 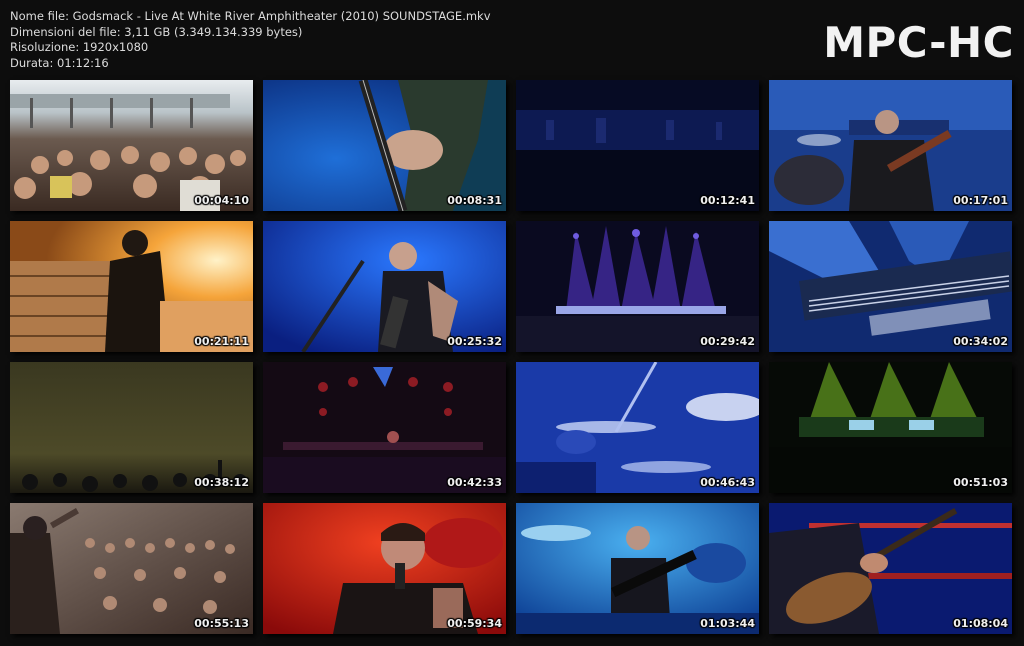 I want to click on thumbnail-7: 00:29:42, so click(x=637, y=286).